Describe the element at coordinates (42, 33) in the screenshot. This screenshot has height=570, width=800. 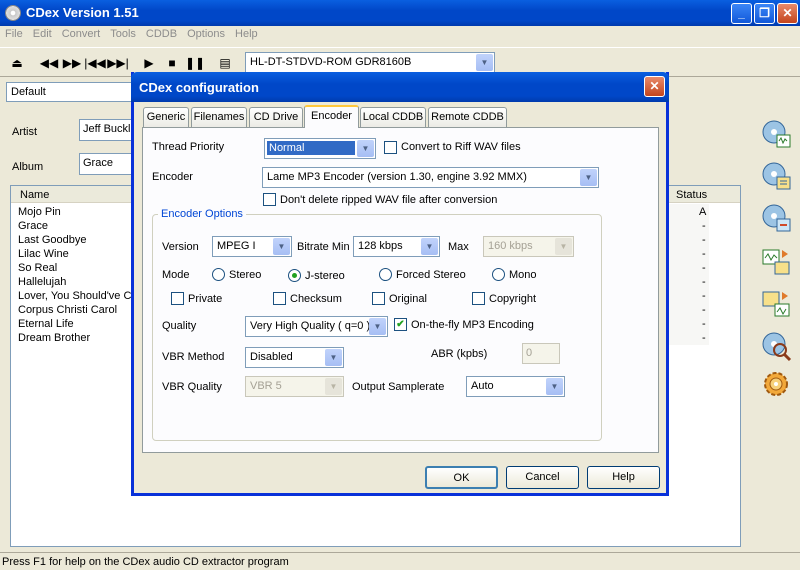
I see `menu-edit: Edit` at that location.